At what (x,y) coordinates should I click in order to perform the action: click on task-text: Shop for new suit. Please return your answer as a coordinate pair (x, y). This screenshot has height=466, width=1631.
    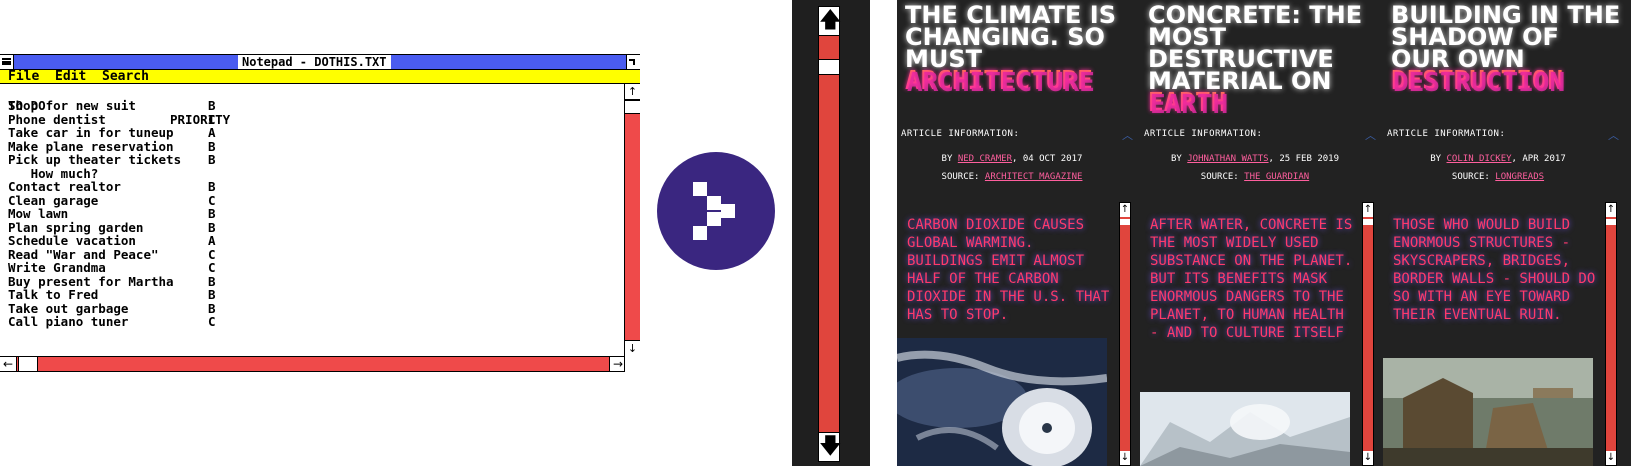
    Looking at the image, I should click on (72, 105).